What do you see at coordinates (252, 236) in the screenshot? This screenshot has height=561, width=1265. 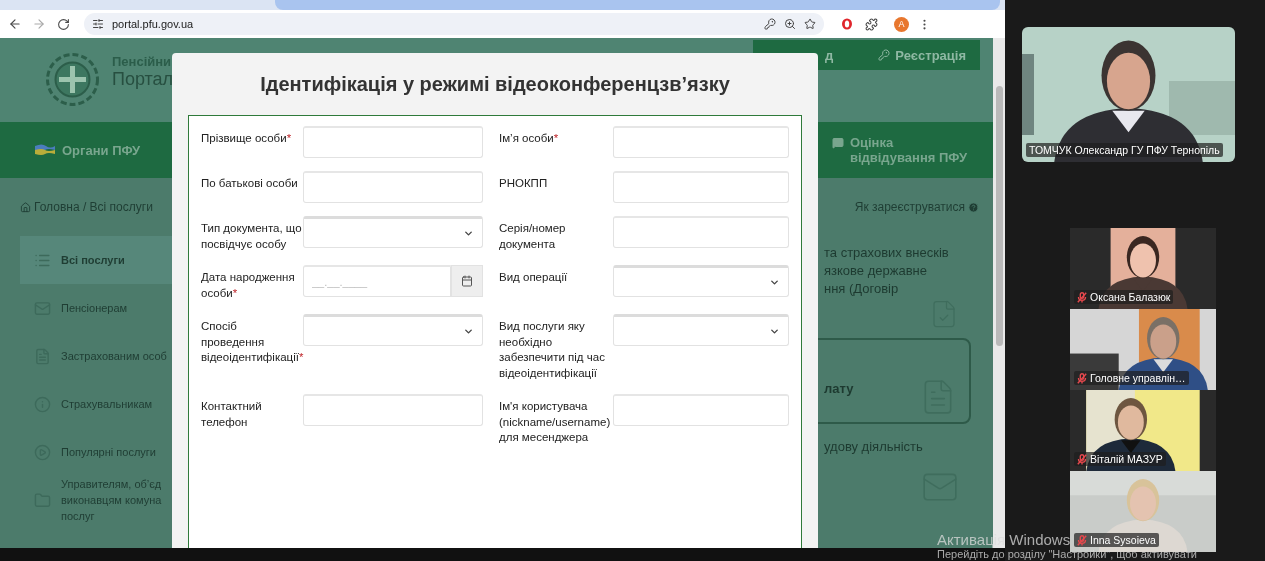 I see `field-label: Тип документа, що посвідчує особу` at bounding box center [252, 236].